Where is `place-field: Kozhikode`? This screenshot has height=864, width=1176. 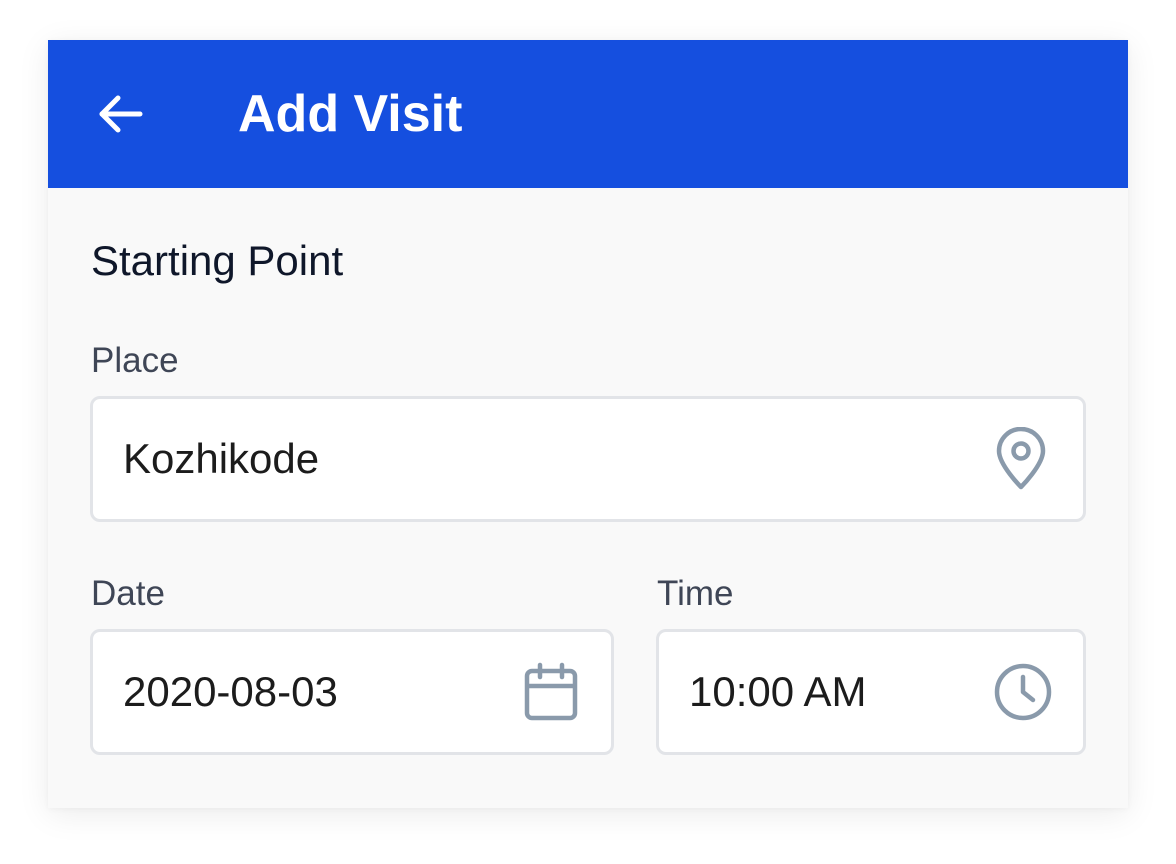
place-field: Kozhikode is located at coordinates (588, 459).